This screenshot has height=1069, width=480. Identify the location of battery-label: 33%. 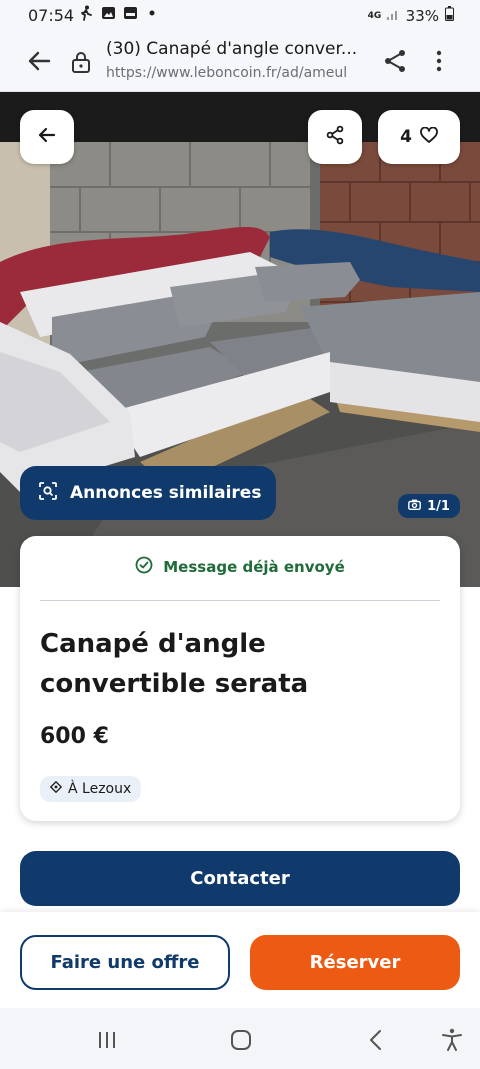
(422, 15).